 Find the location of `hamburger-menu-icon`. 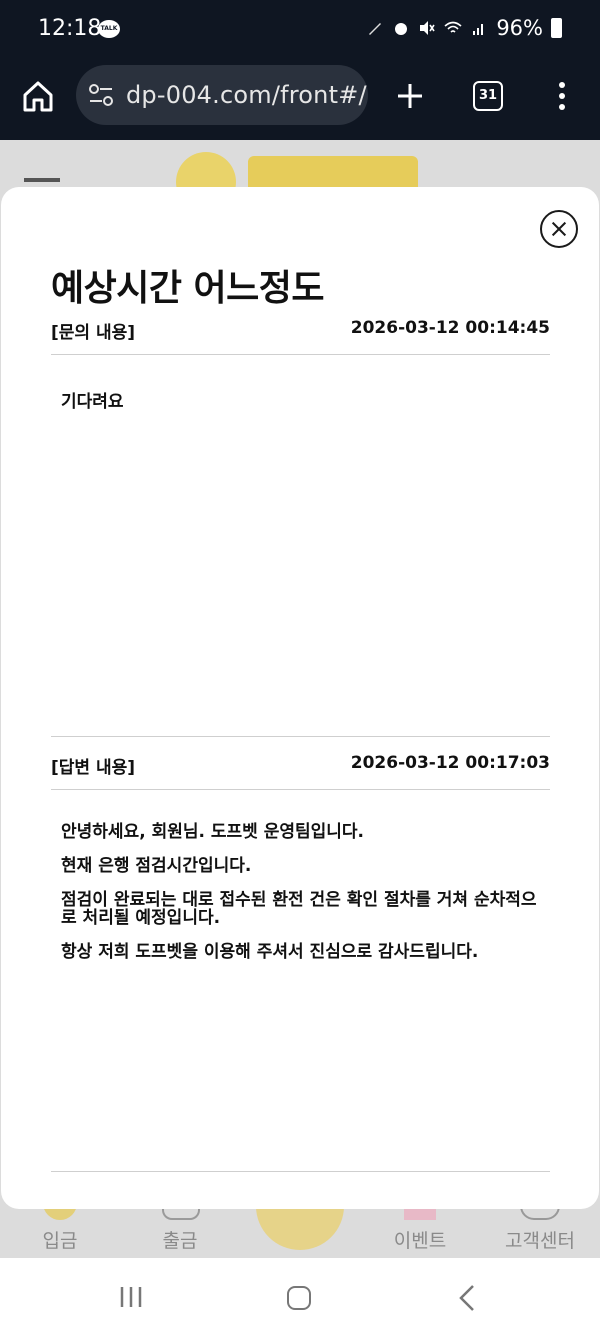

hamburger-menu-icon is located at coordinates (42, 180).